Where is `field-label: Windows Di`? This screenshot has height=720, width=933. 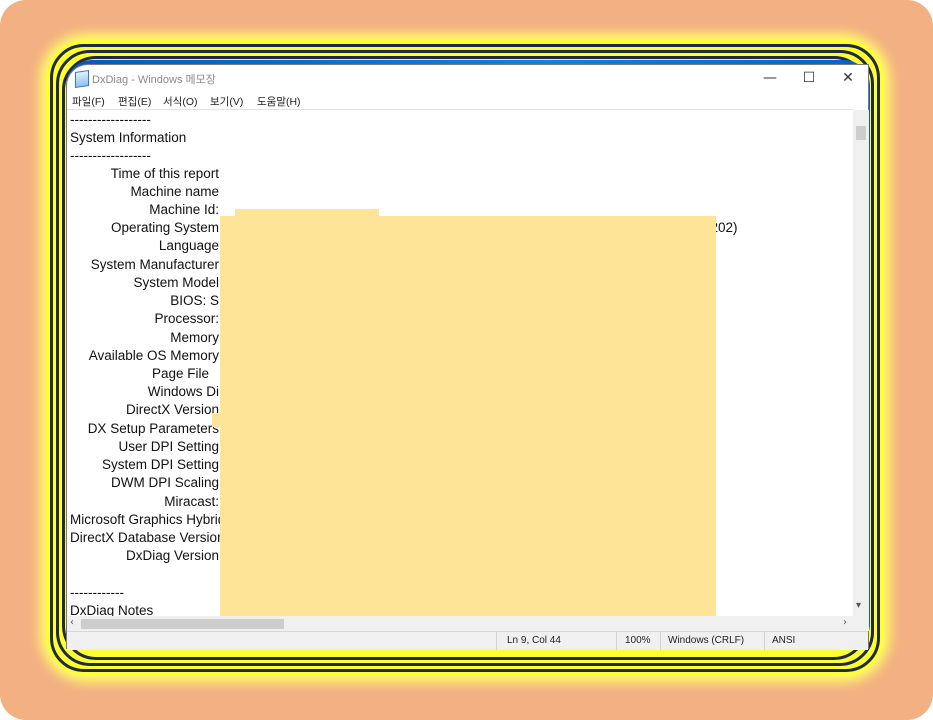 field-label: Windows Di is located at coordinates (183, 391).